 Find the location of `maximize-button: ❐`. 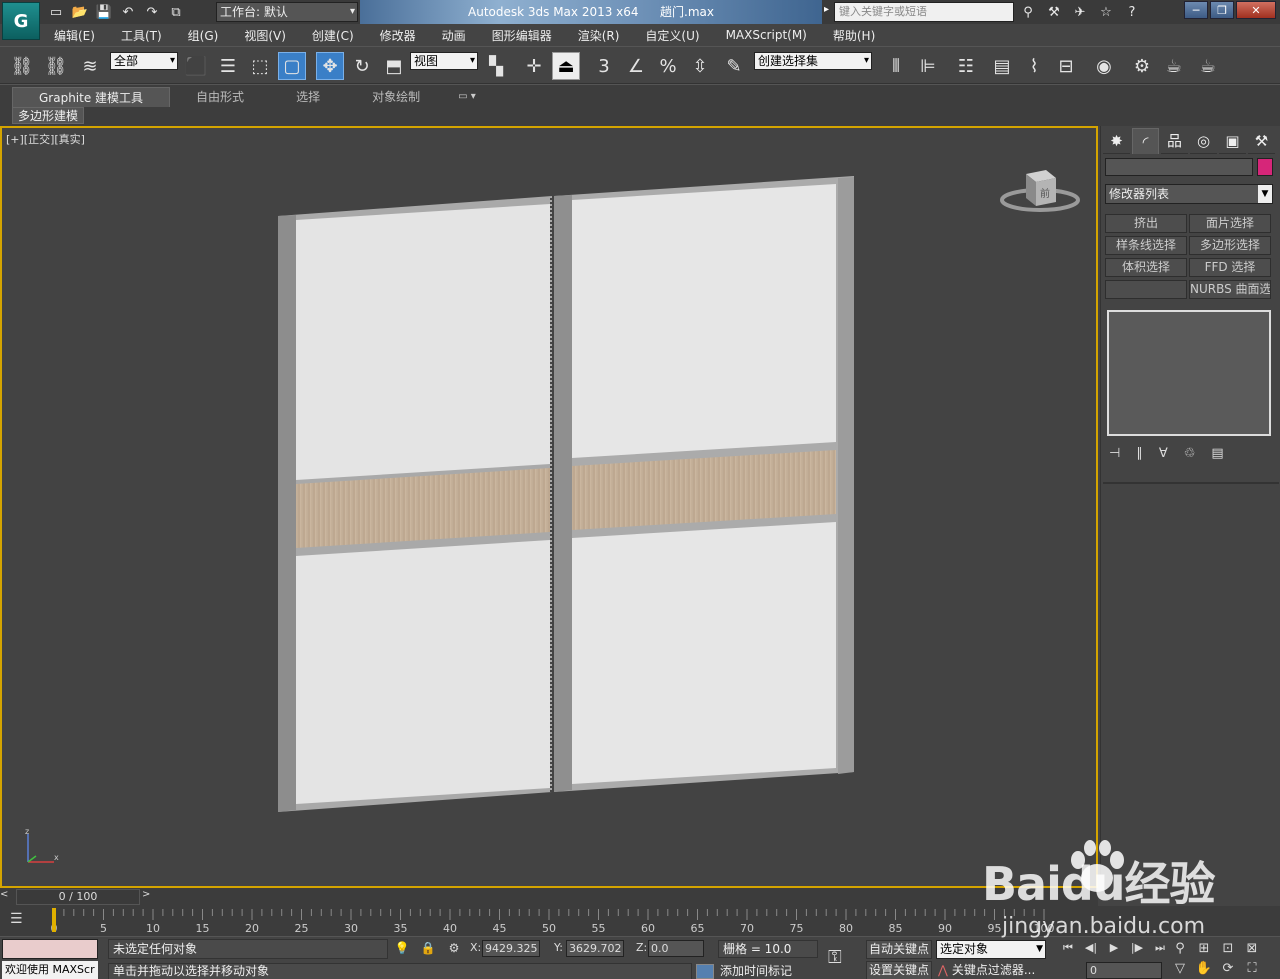

maximize-button: ❐ is located at coordinates (1222, 10).